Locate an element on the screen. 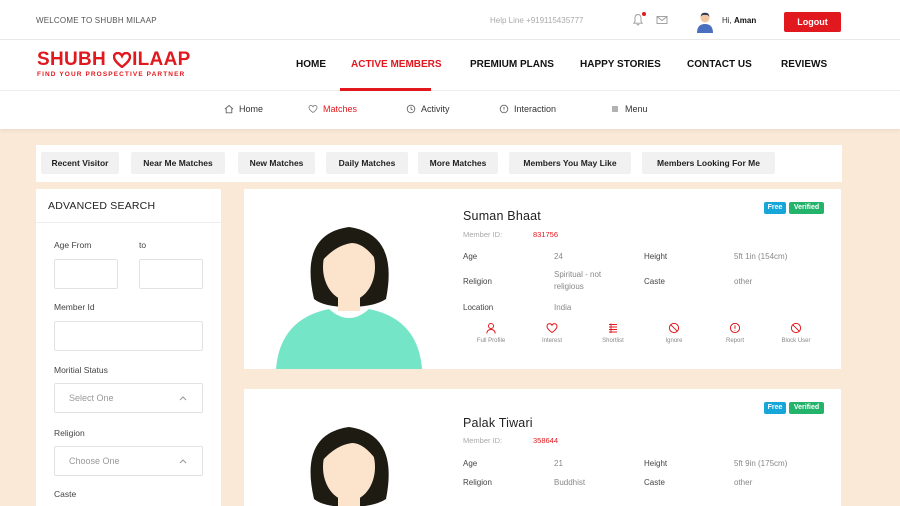 This screenshot has width=900, height=506. height-value: 5ft 9in (175cm) is located at coordinates (761, 463).